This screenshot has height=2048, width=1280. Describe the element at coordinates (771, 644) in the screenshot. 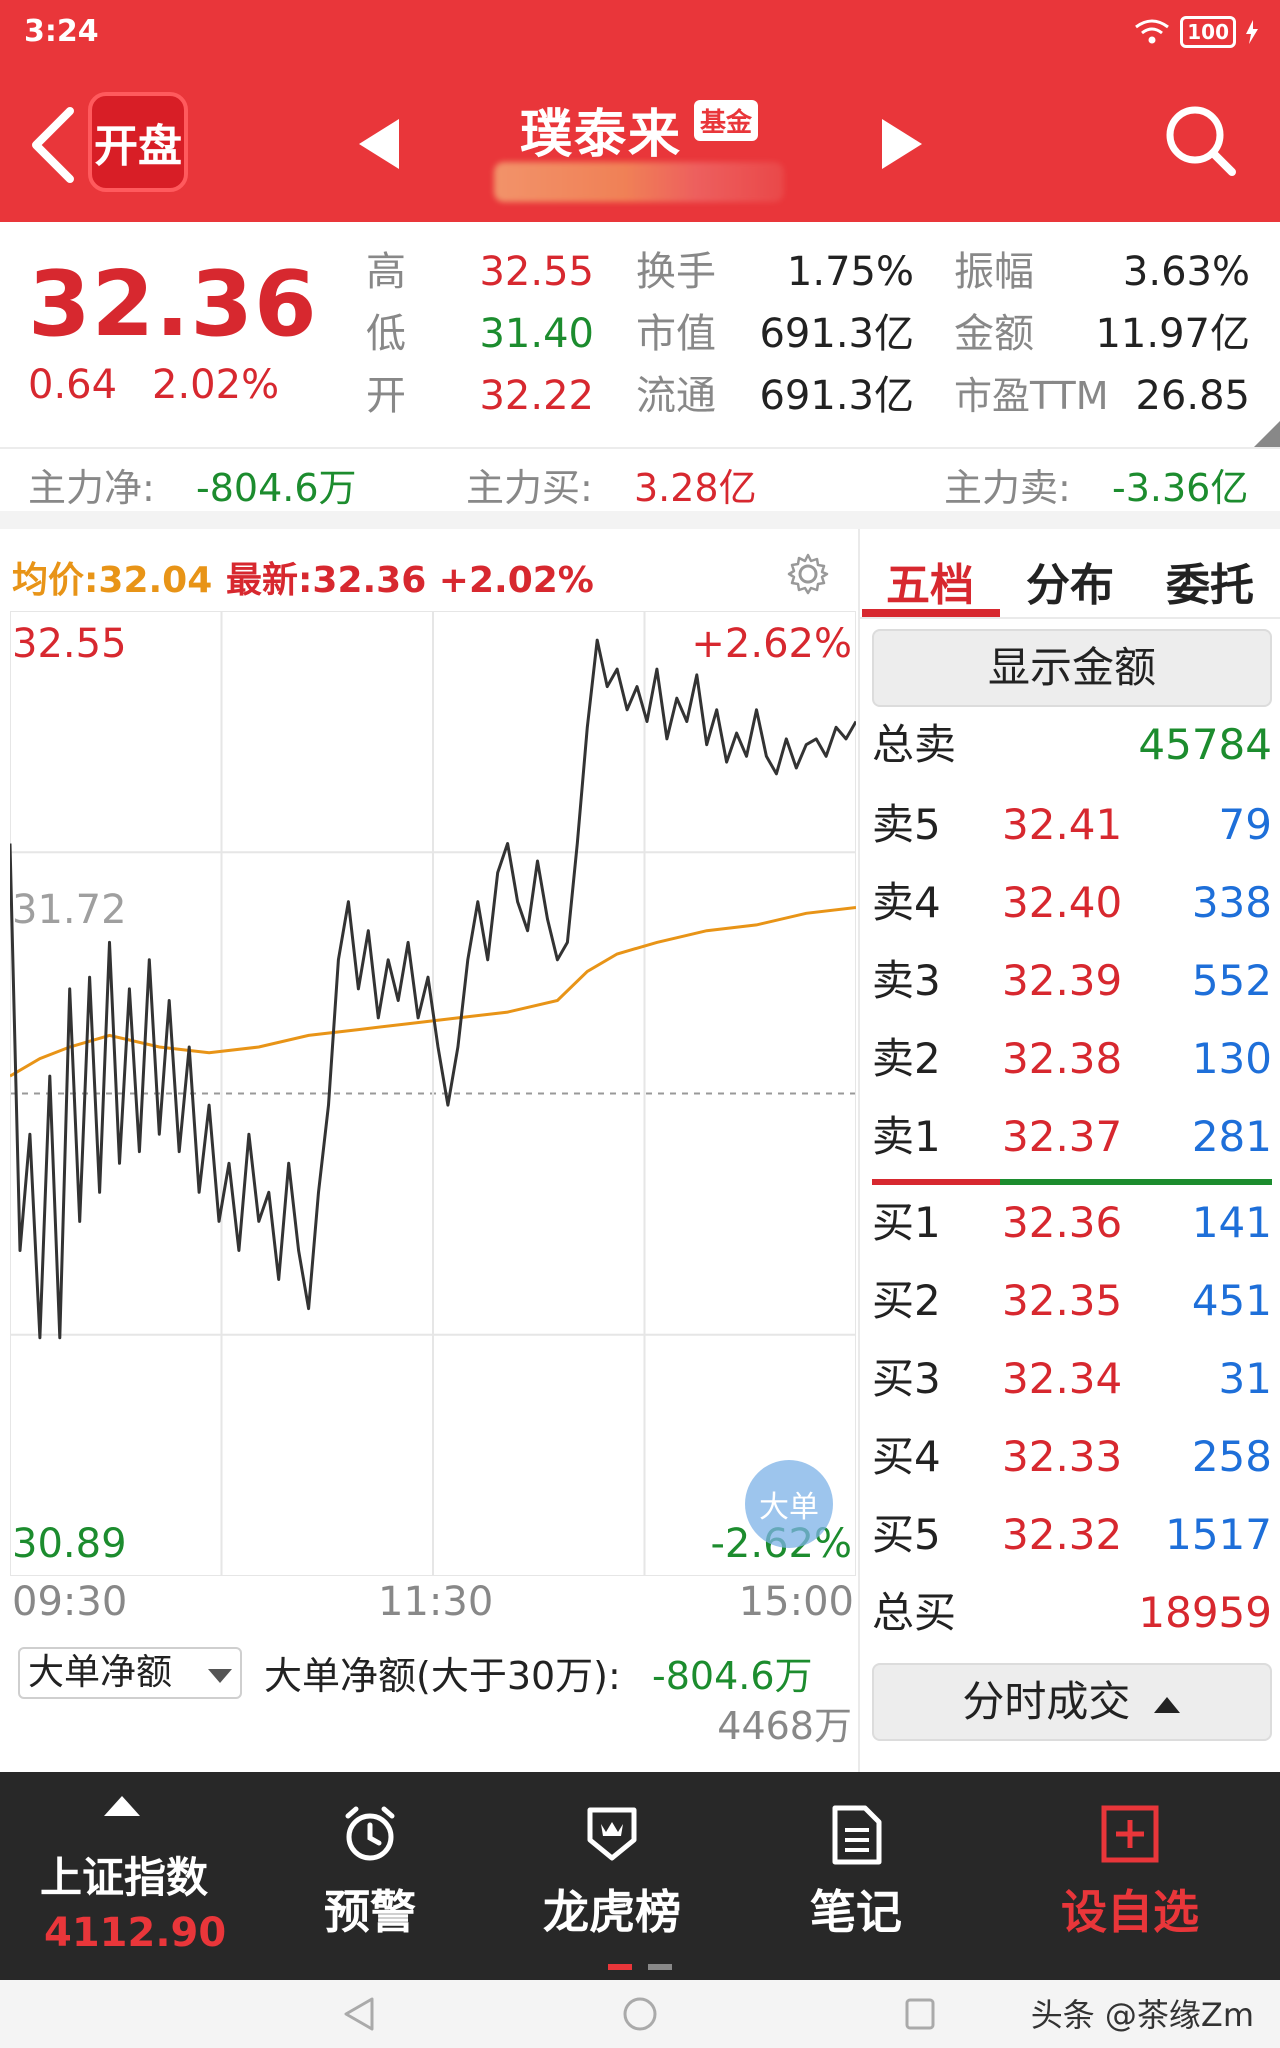

I see `pct-axis-top: +2.62%` at that location.